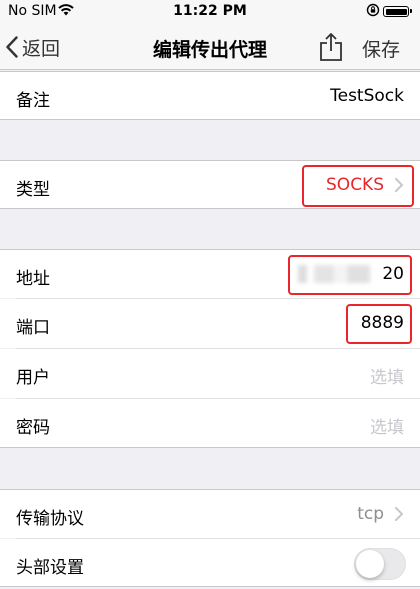 This screenshot has height=589, width=420. What do you see at coordinates (209, 50) in the screenshot?
I see `page-title: 编辑传出代理` at bounding box center [209, 50].